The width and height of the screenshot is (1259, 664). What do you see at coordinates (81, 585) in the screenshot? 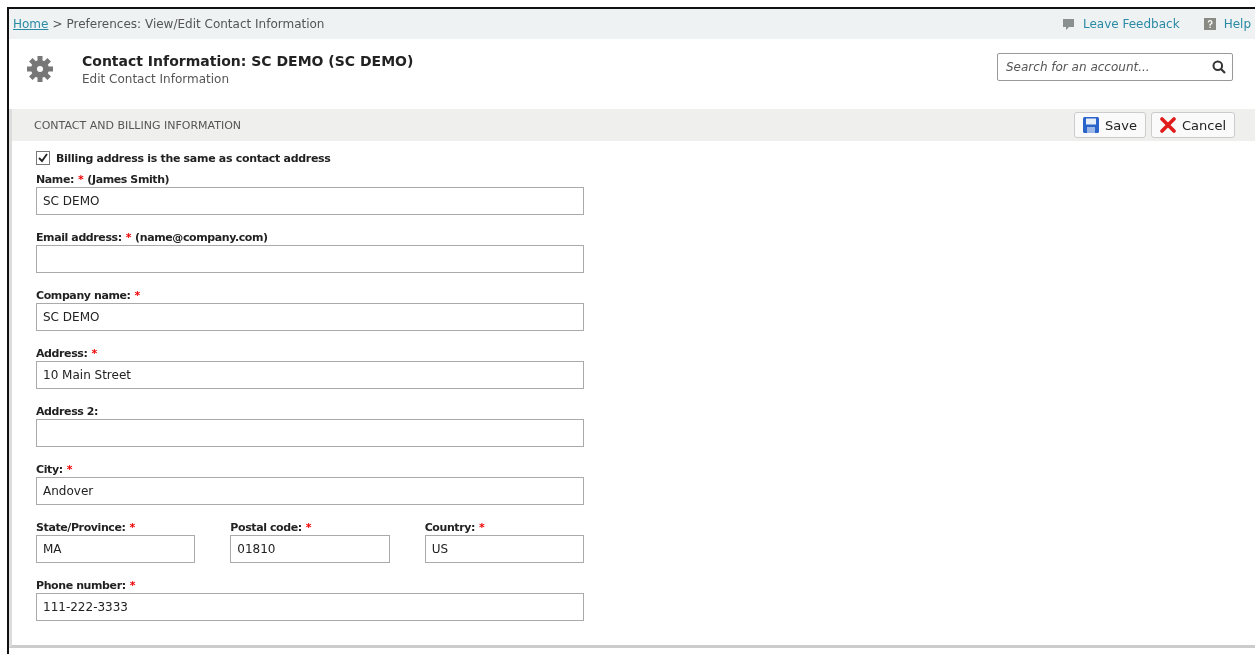
I see `field-label: Phone number:` at bounding box center [81, 585].